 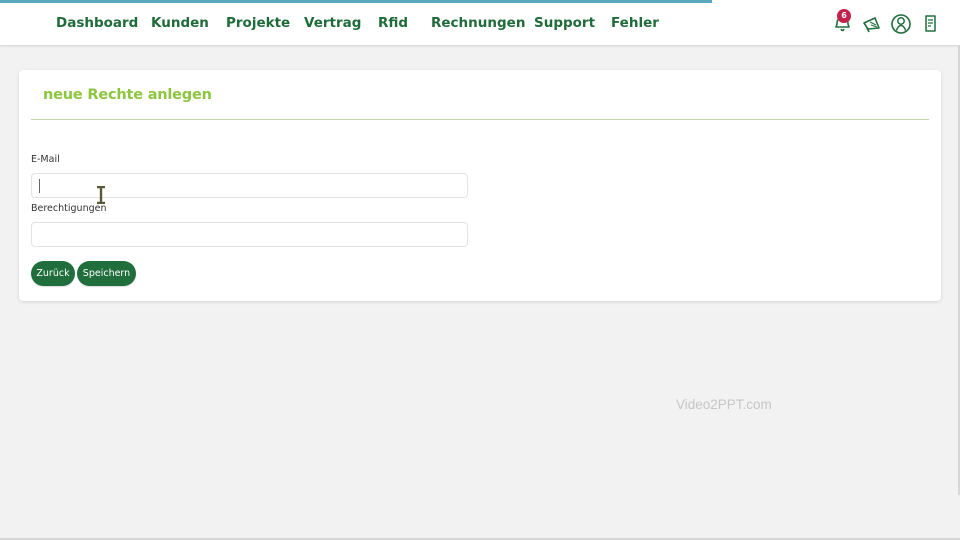 I want to click on profile-button, so click(x=901, y=24).